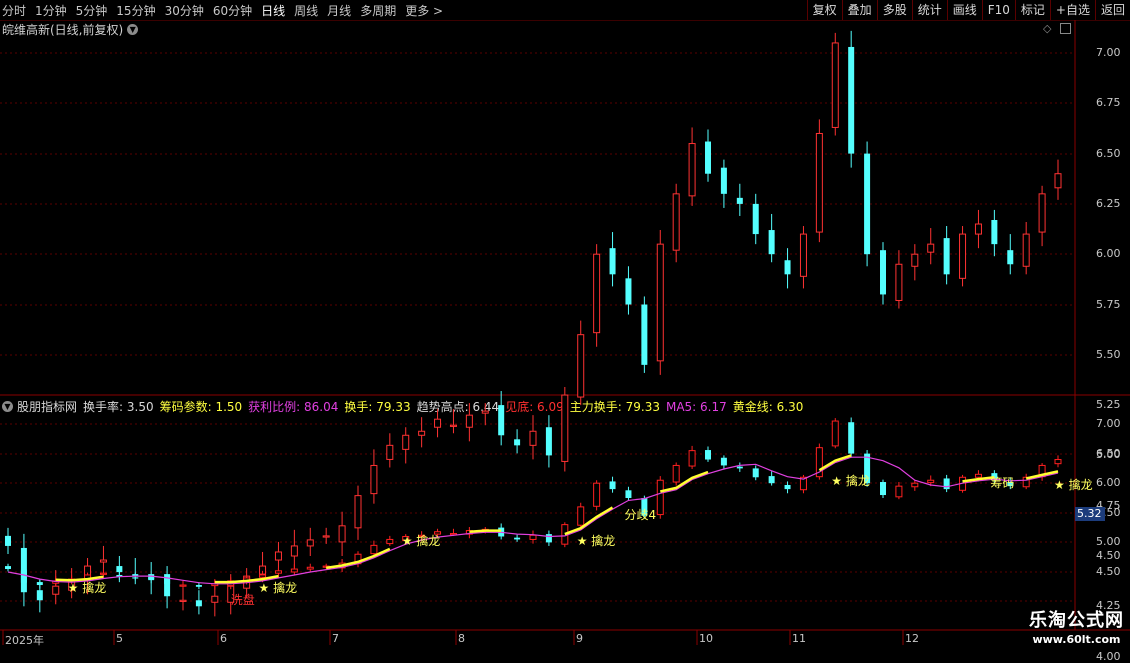 This screenshot has width=1130, height=663. I want to click on signal-label: 洗盘, so click(243, 599).